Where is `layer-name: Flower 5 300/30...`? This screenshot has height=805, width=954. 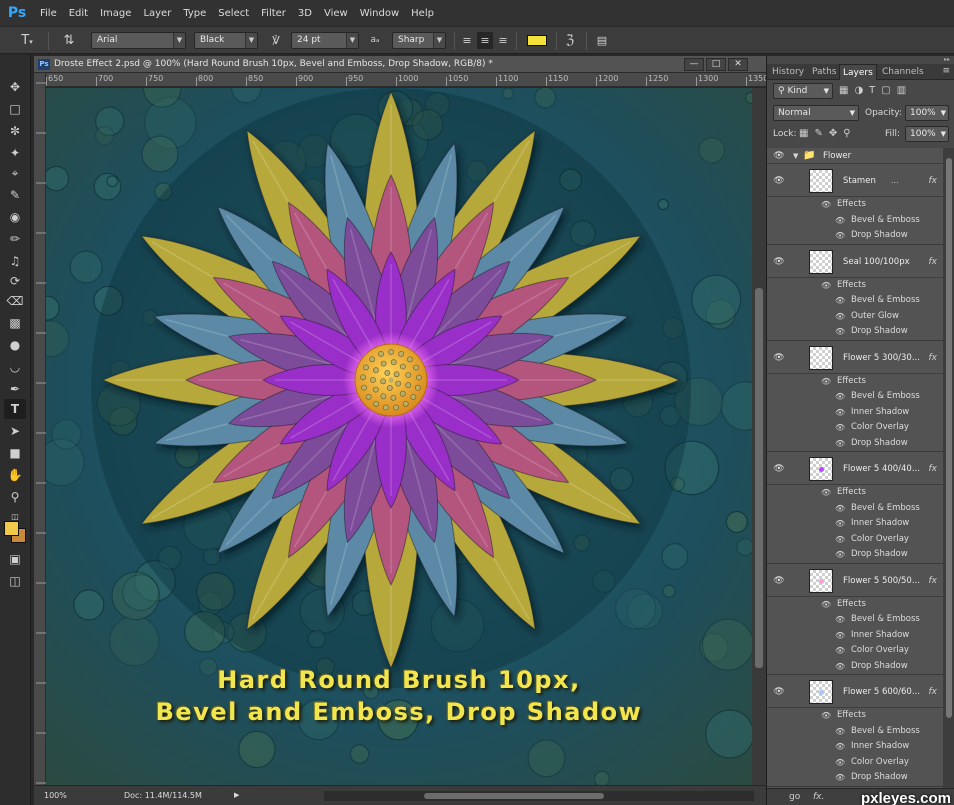 layer-name: Flower 5 300/30... is located at coordinates (881, 358).